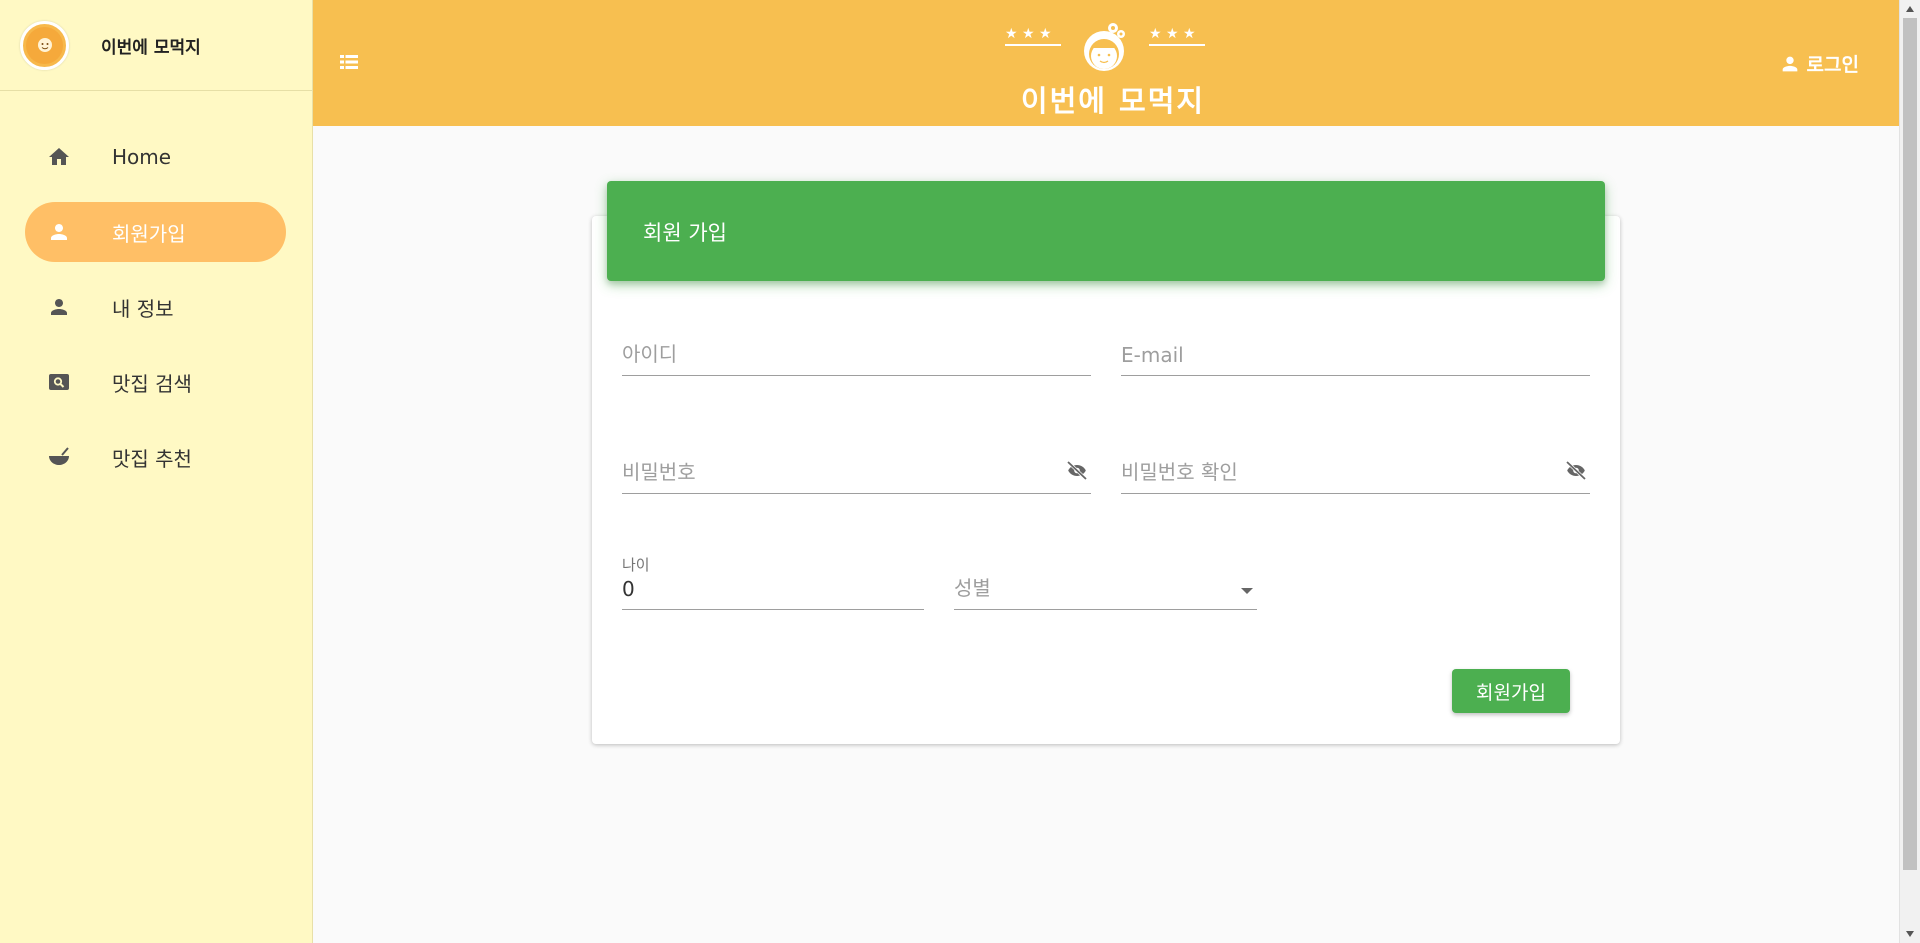 The image size is (1920, 943). What do you see at coordinates (152, 383) in the screenshot?
I see `sidebar-item-label: 맛집 검색` at bounding box center [152, 383].